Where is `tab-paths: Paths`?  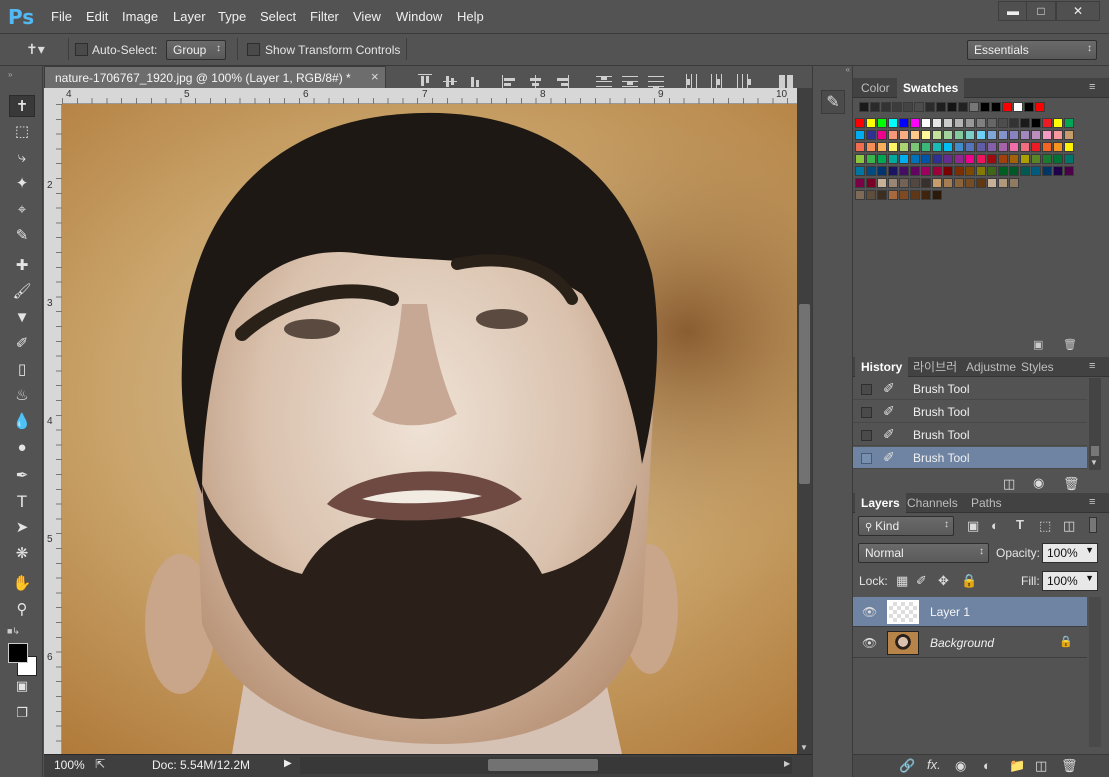
tab-paths: Paths is located at coordinates (986, 503).